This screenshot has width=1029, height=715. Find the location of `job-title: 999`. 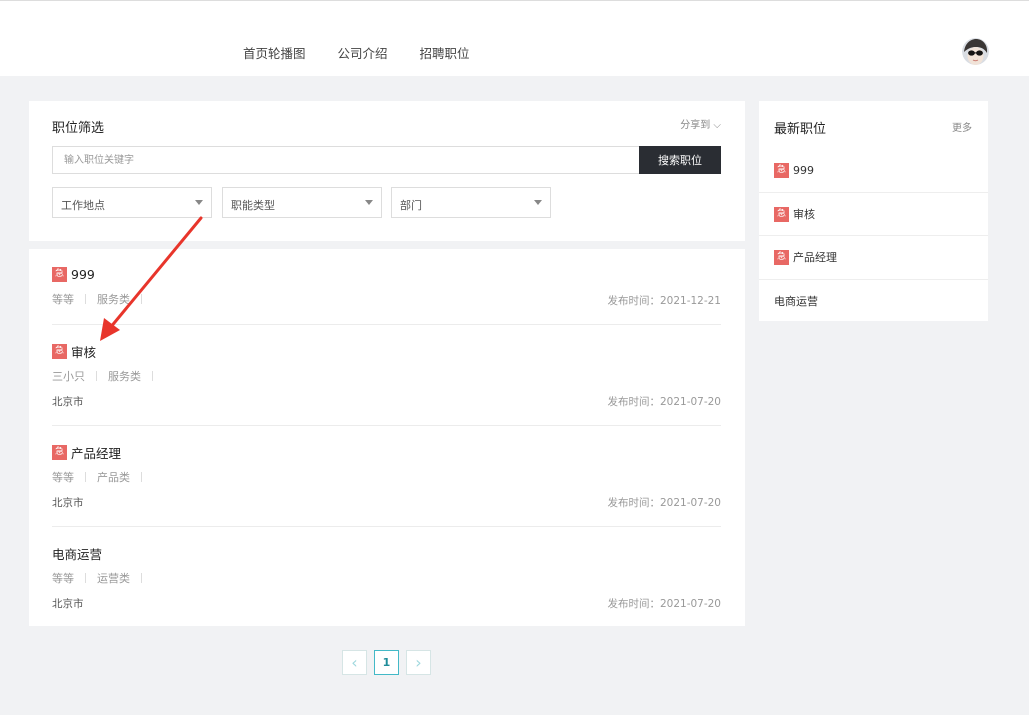

job-title: 999 is located at coordinates (83, 274).